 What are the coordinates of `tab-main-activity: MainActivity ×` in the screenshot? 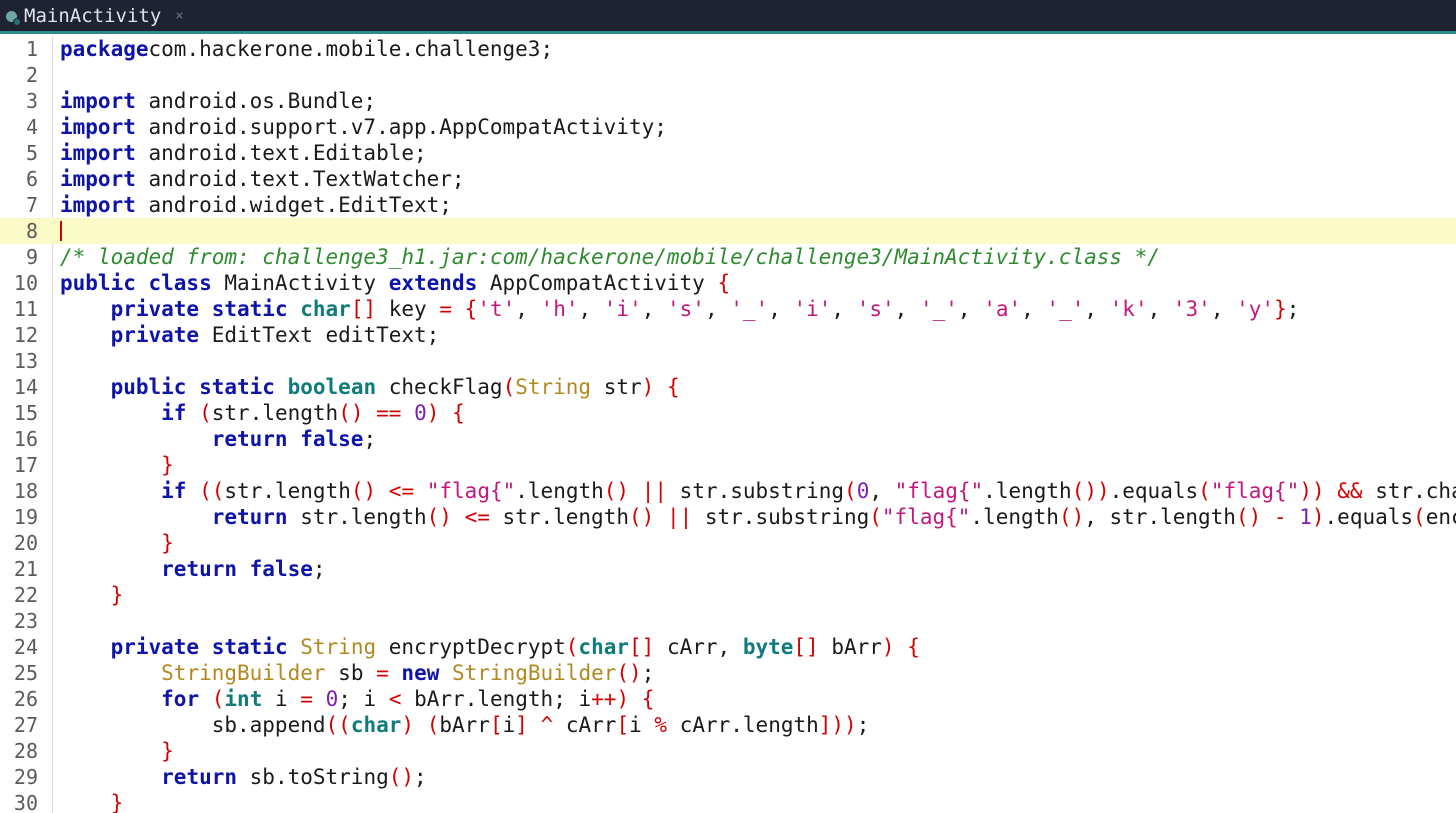 It's located at (98, 15).